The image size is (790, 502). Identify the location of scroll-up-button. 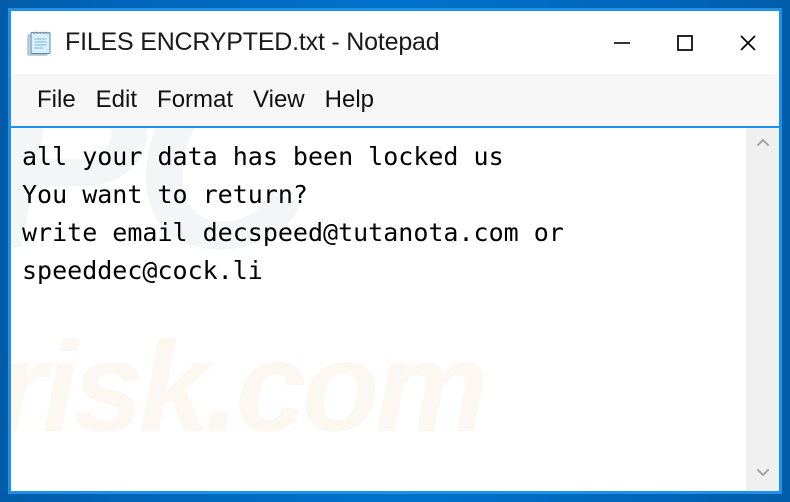
(763, 145).